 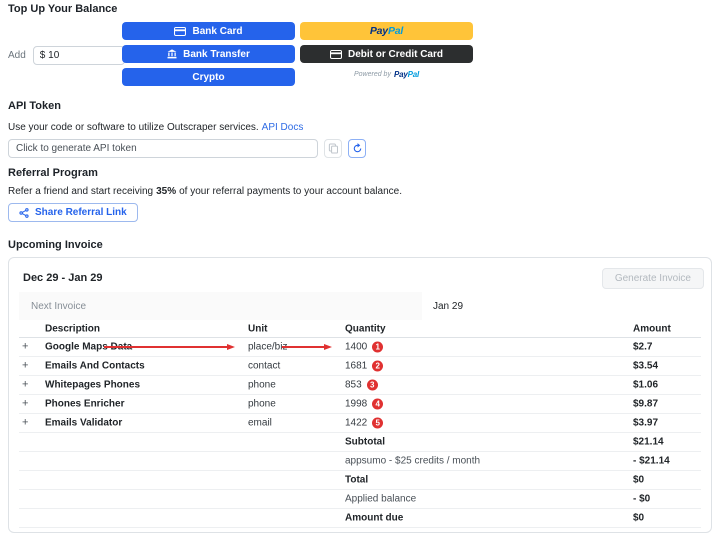 I want to click on api-token-row, so click(x=360, y=148).